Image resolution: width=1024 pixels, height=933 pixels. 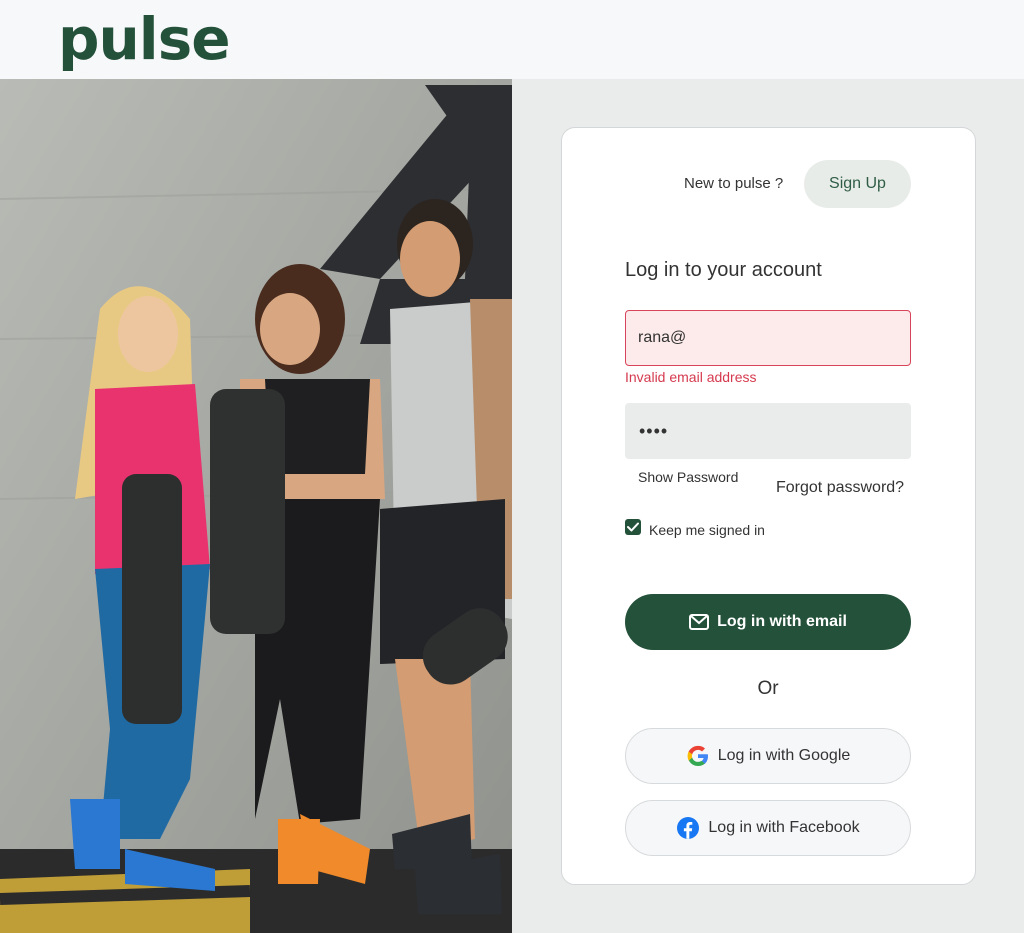 What do you see at coordinates (784, 755) in the screenshot?
I see `login-with-google-label: Log in with Google` at bounding box center [784, 755].